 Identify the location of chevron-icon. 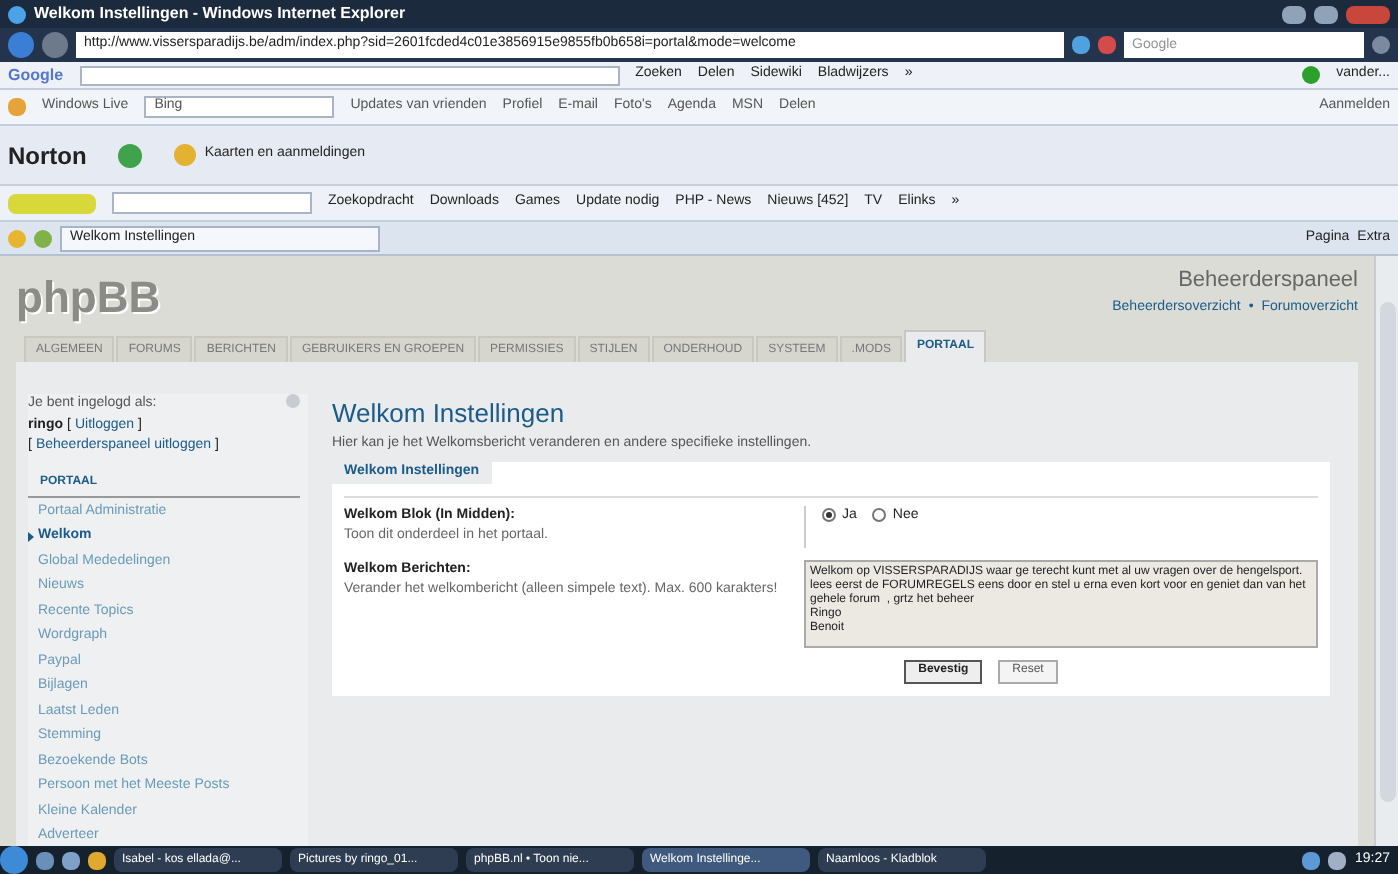
(31, 536).